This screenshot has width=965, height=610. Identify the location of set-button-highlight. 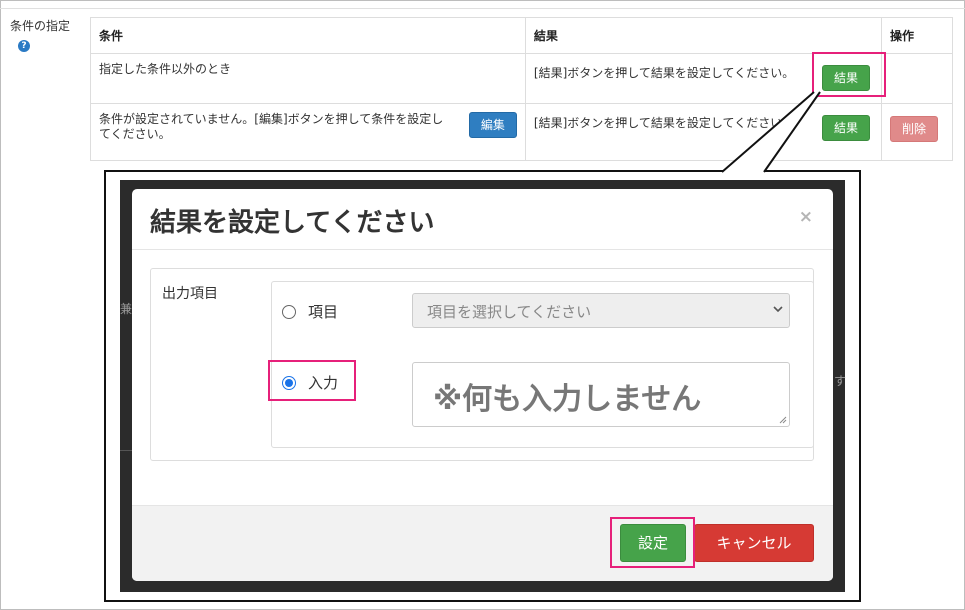
(652, 542).